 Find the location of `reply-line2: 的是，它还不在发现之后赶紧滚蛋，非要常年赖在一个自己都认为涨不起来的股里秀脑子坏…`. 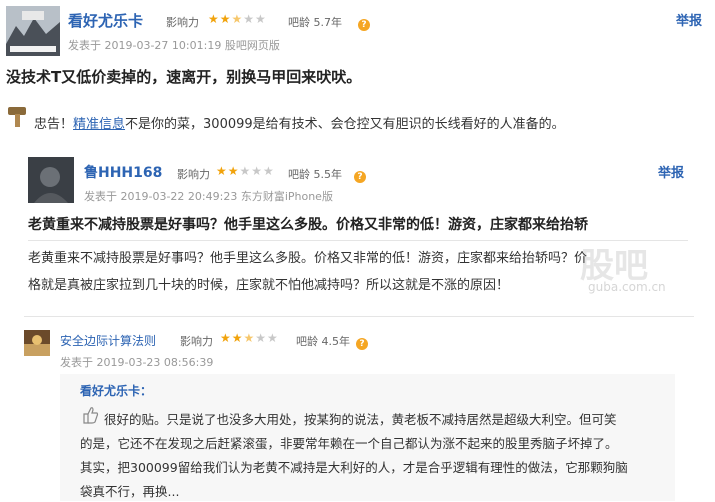

reply-line2: 的是，它还不在发现之后赶紧滚蛋，非要常年赖在一个自己都认为涨不起来的股里秀脑子坏… is located at coordinates (349, 443).